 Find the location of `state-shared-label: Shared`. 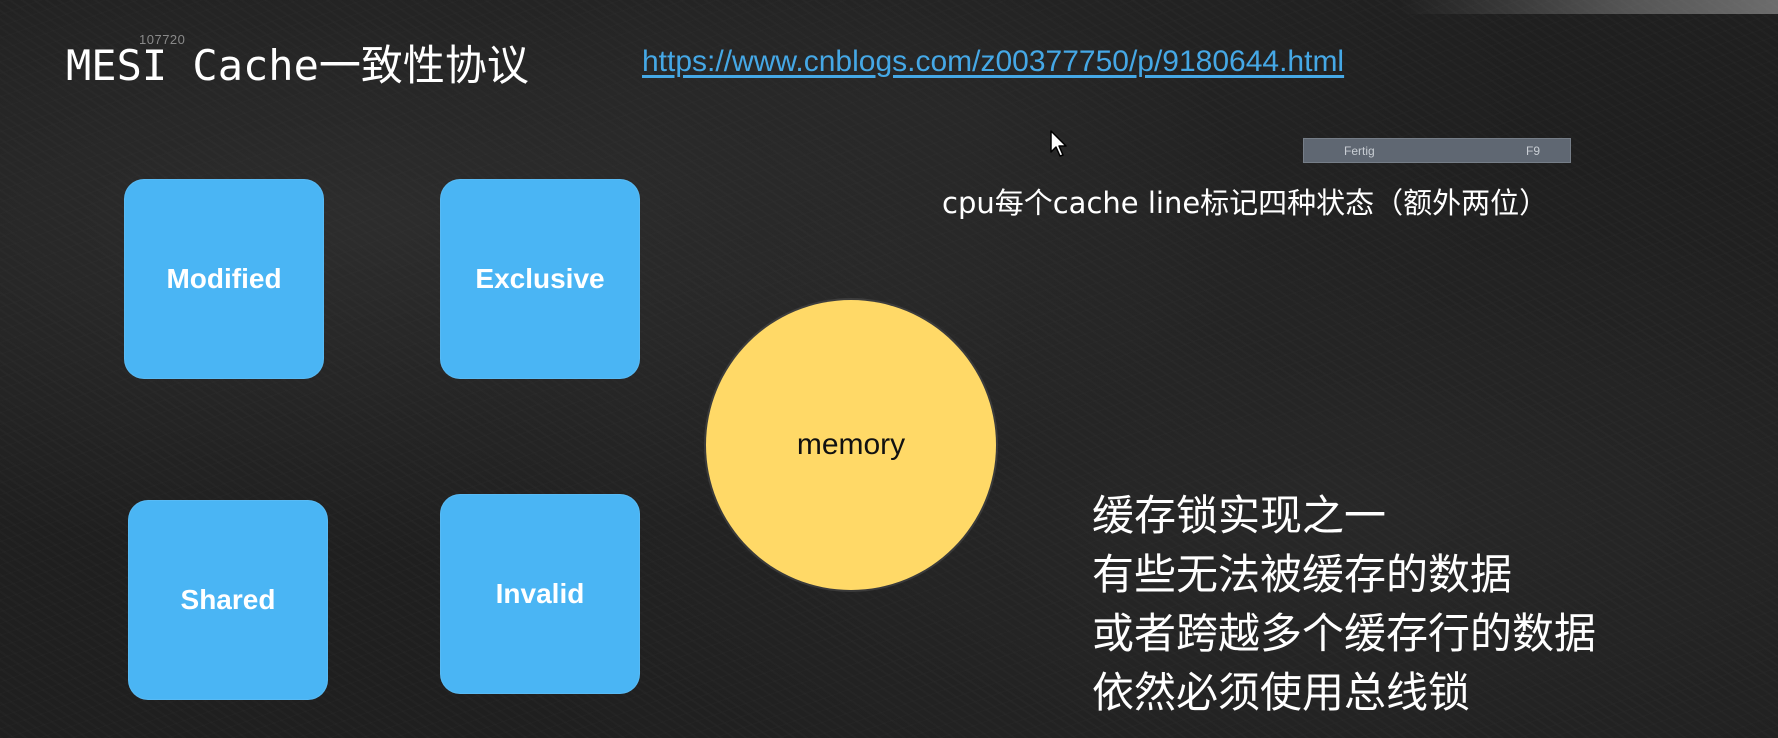

state-shared-label: Shared is located at coordinates (228, 599).